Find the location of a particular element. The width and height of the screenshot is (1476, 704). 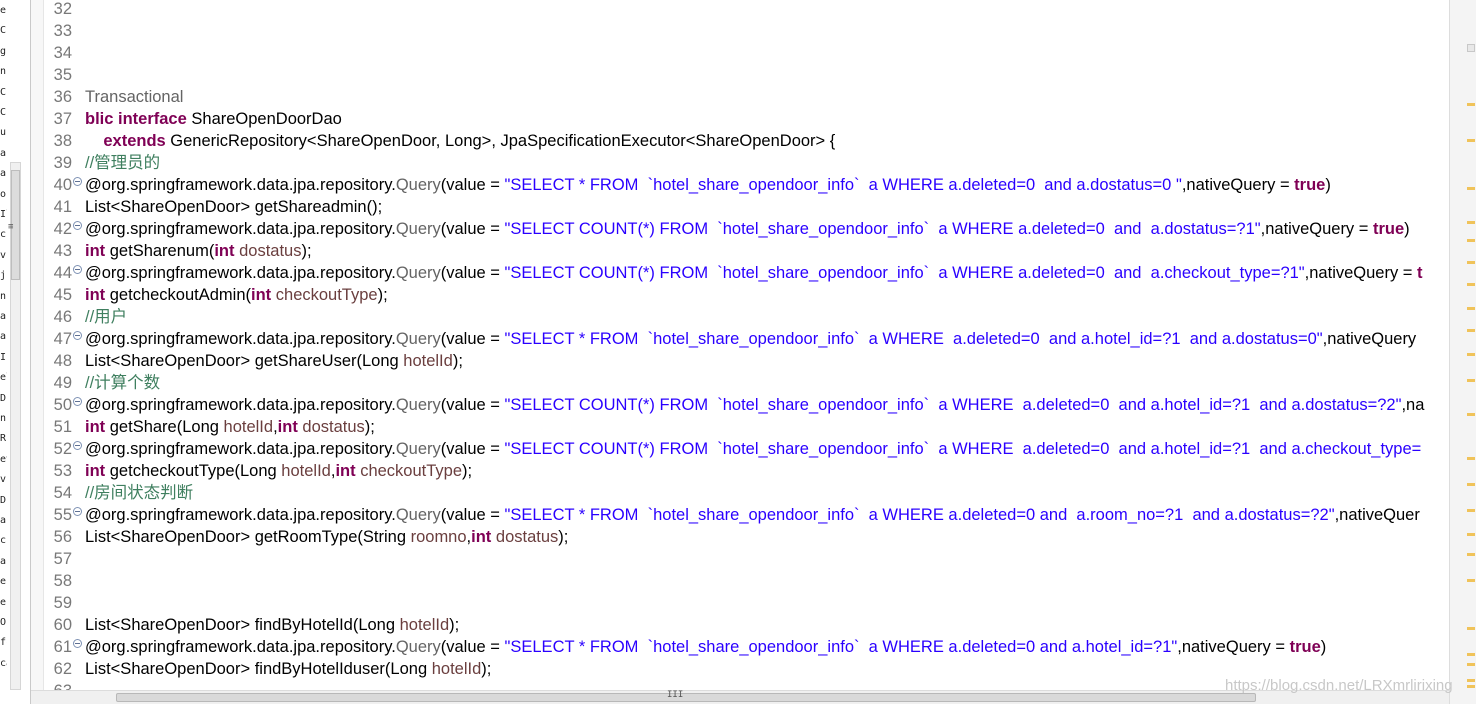

code-line: 41 List<ShareOpenDoor> getShareadmin(); is located at coordinates (746, 207).